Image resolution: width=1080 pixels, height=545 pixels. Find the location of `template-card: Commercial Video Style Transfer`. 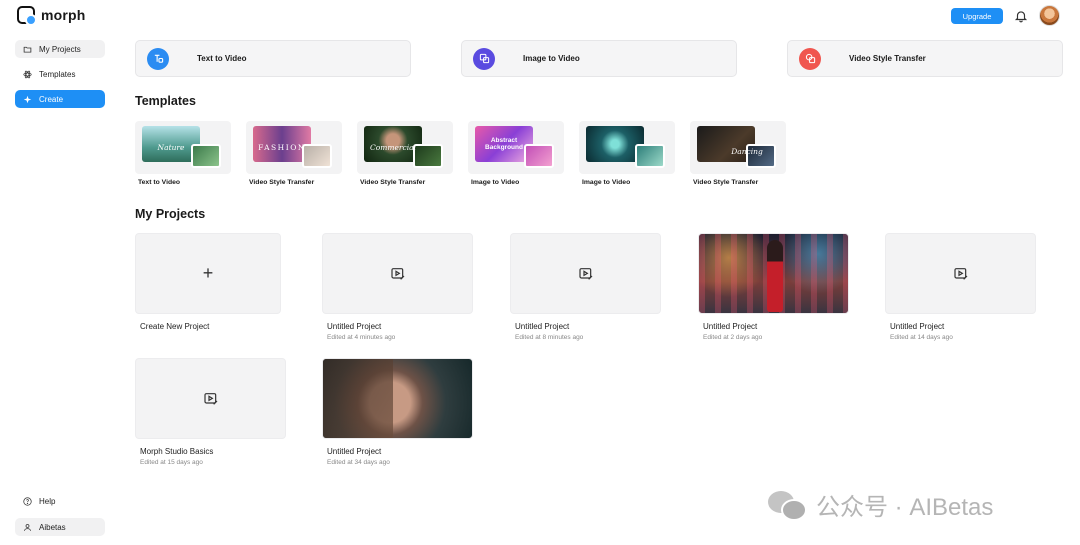

template-card: Commercial Video Style Transfer is located at coordinates (405, 153).